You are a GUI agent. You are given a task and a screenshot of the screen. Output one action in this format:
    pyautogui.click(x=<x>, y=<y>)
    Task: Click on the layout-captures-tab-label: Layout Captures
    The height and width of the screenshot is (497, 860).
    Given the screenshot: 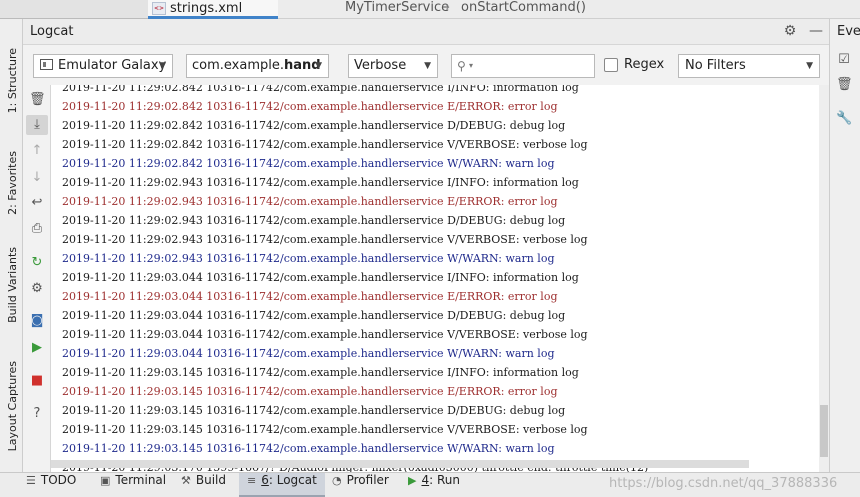 What is the action you would take?
    pyautogui.click(x=12, y=406)
    